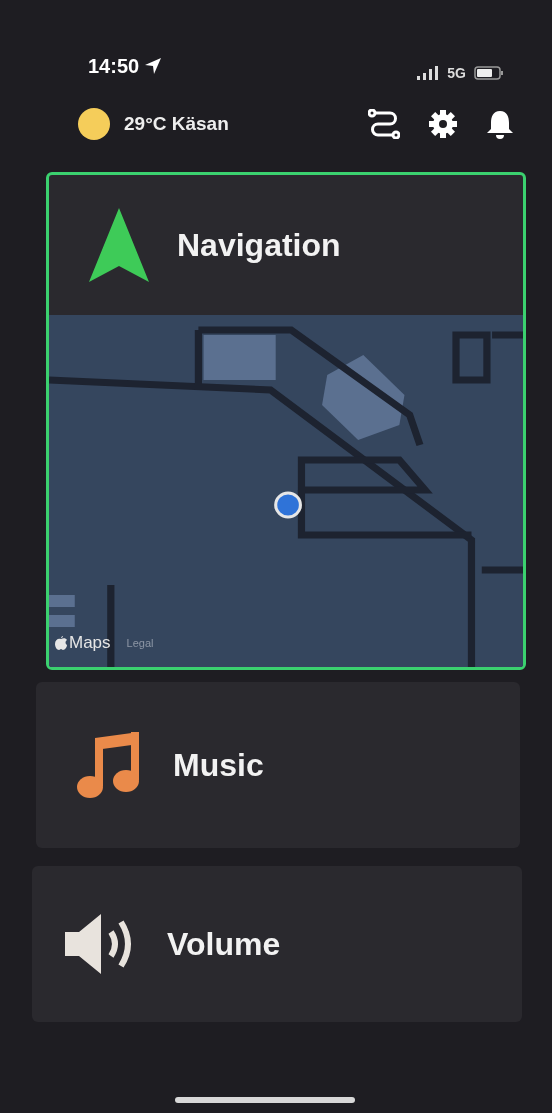 This screenshot has width=552, height=1113. I want to click on status-time: 14:50, so click(125, 66).